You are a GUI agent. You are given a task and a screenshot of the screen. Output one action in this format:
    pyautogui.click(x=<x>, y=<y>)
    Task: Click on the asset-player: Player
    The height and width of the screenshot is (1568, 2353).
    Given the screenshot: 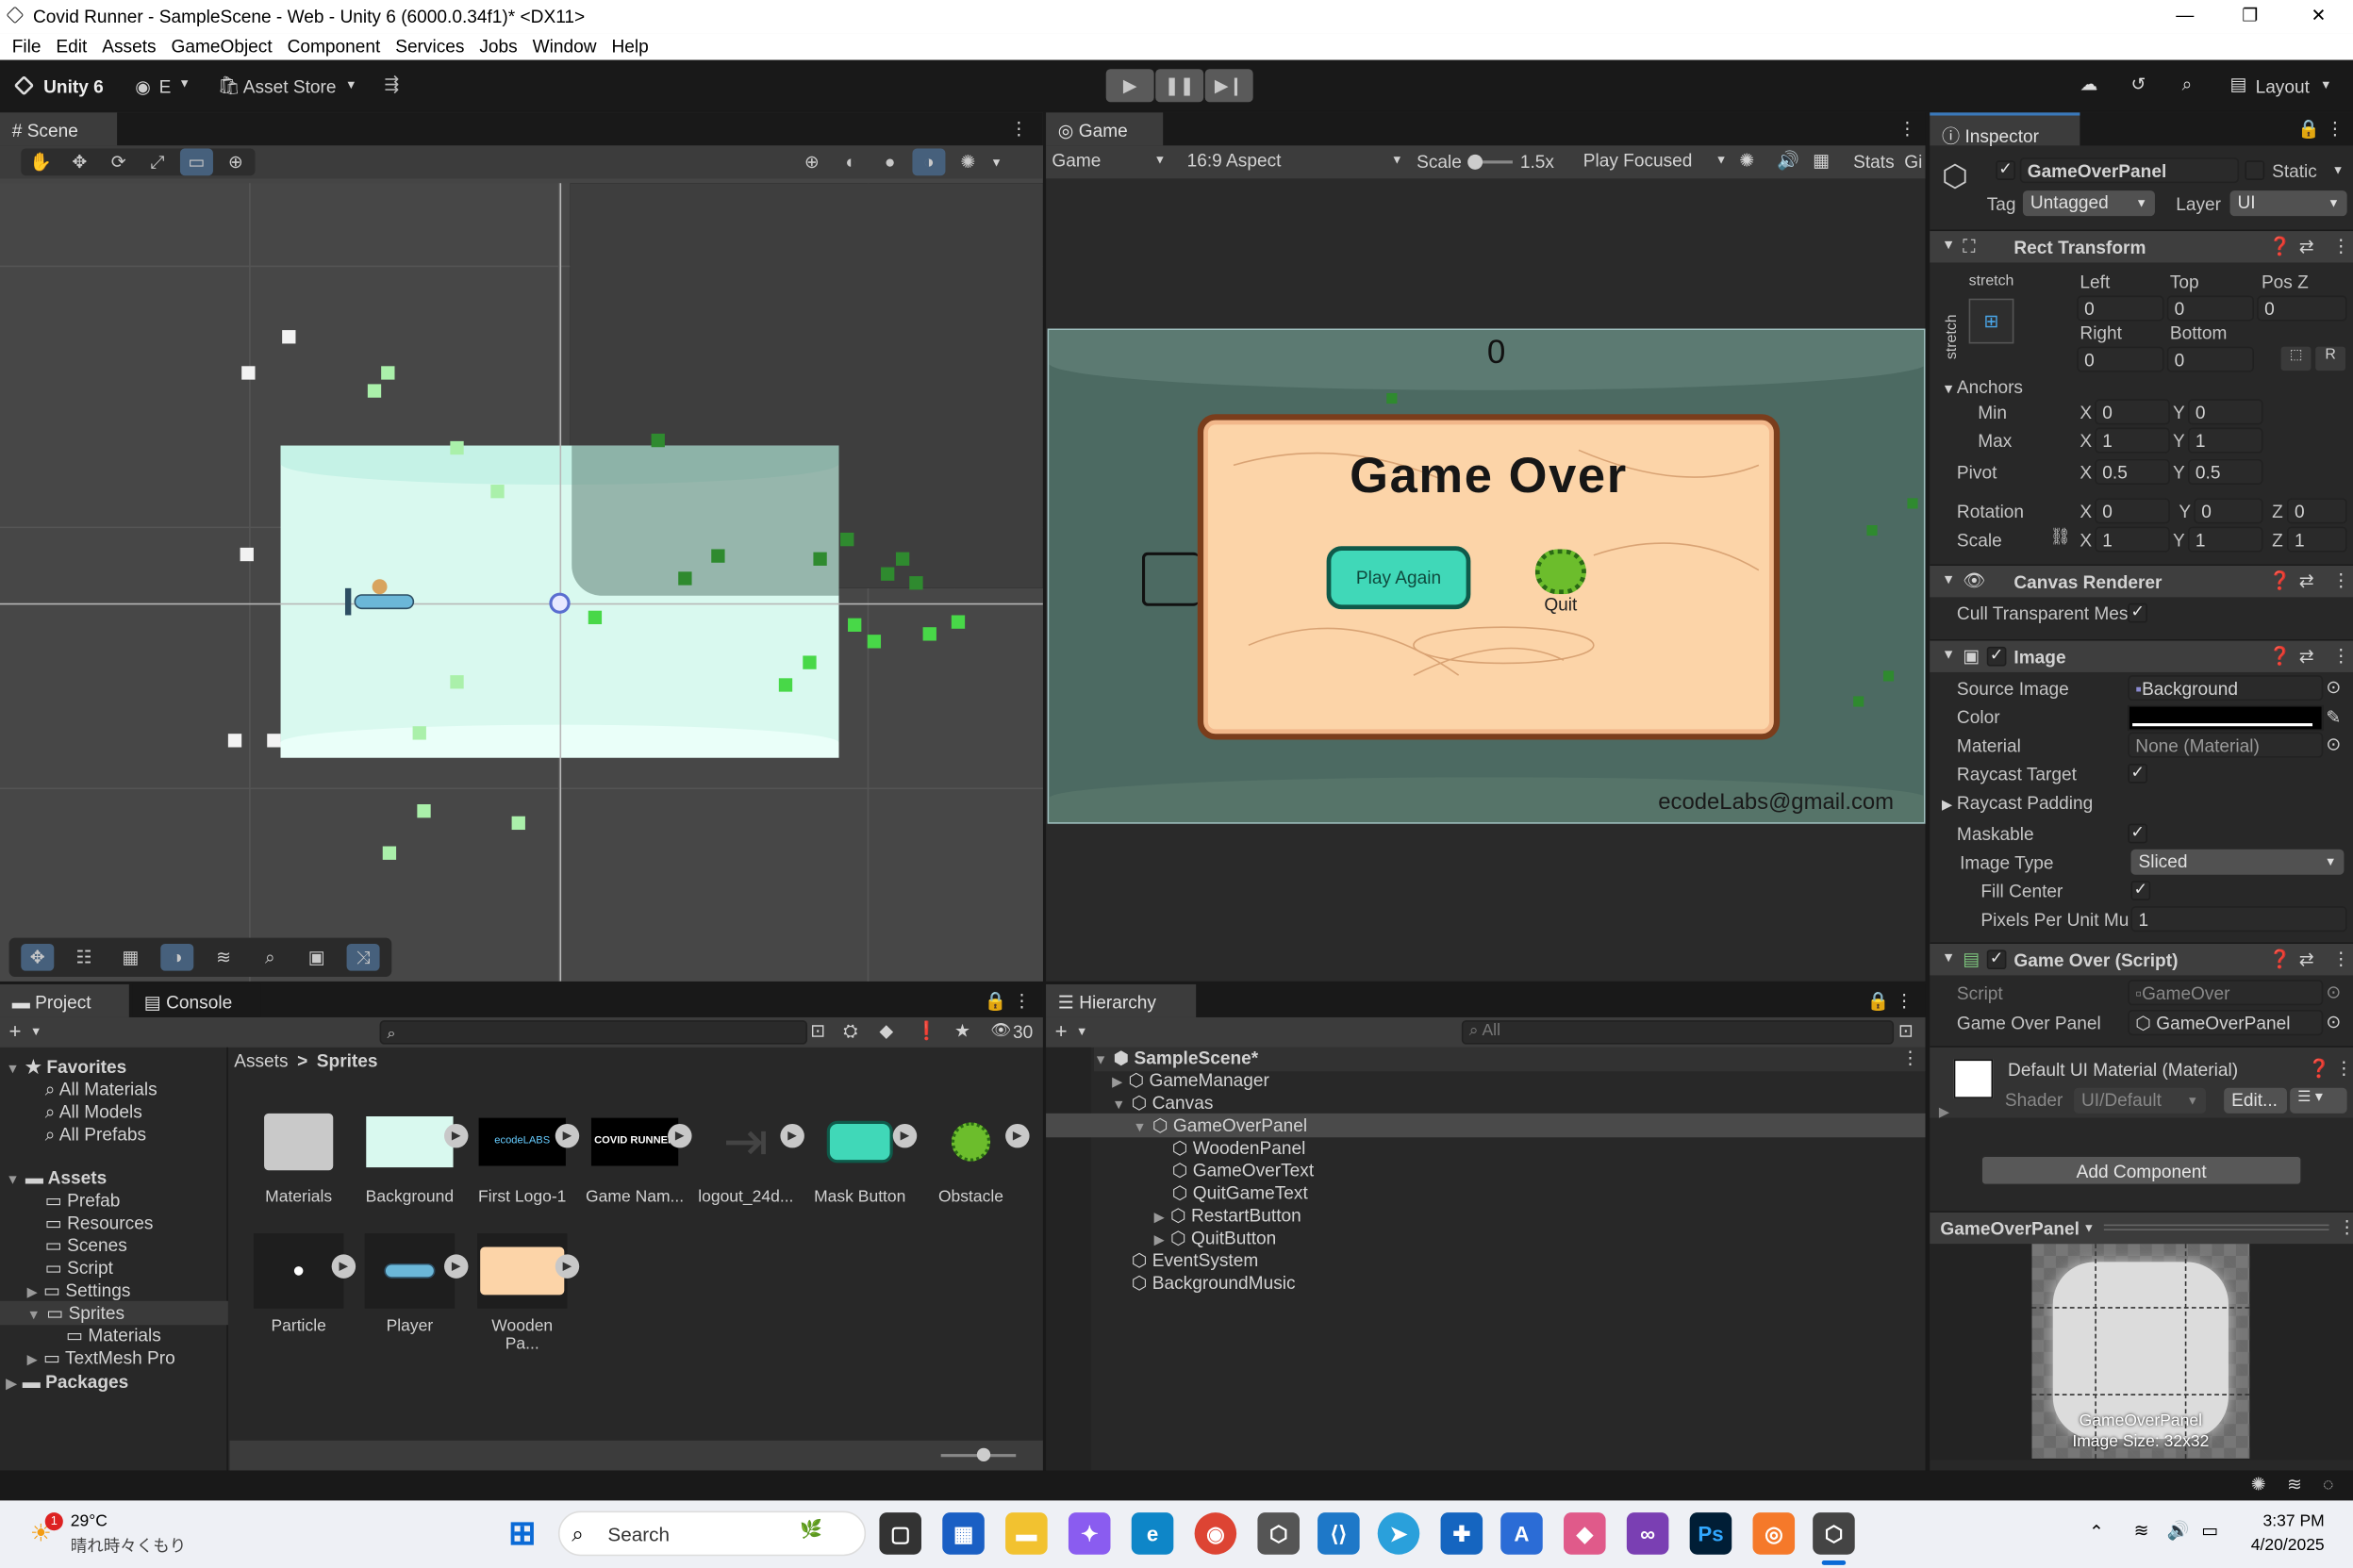 What is the action you would take?
    pyautogui.click(x=409, y=1284)
    